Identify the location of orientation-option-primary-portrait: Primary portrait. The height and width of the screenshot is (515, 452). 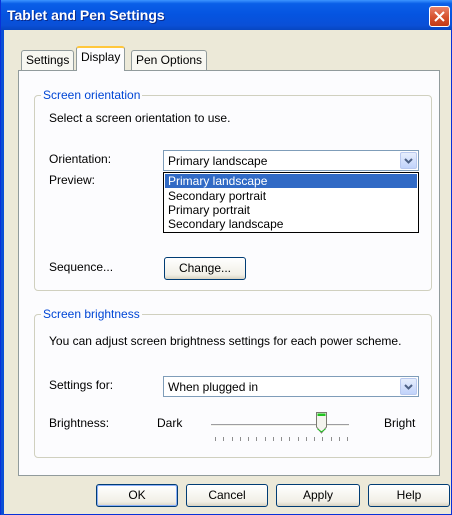
(291, 210).